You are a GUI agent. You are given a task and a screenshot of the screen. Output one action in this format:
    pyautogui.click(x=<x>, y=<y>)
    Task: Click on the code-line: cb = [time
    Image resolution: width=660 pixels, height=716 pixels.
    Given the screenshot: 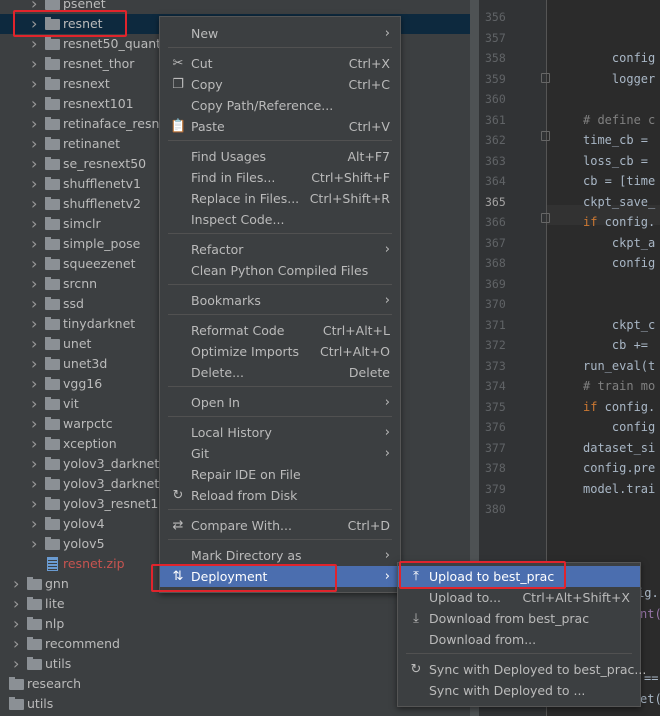 What is the action you would take?
    pyautogui.click(x=619, y=181)
    